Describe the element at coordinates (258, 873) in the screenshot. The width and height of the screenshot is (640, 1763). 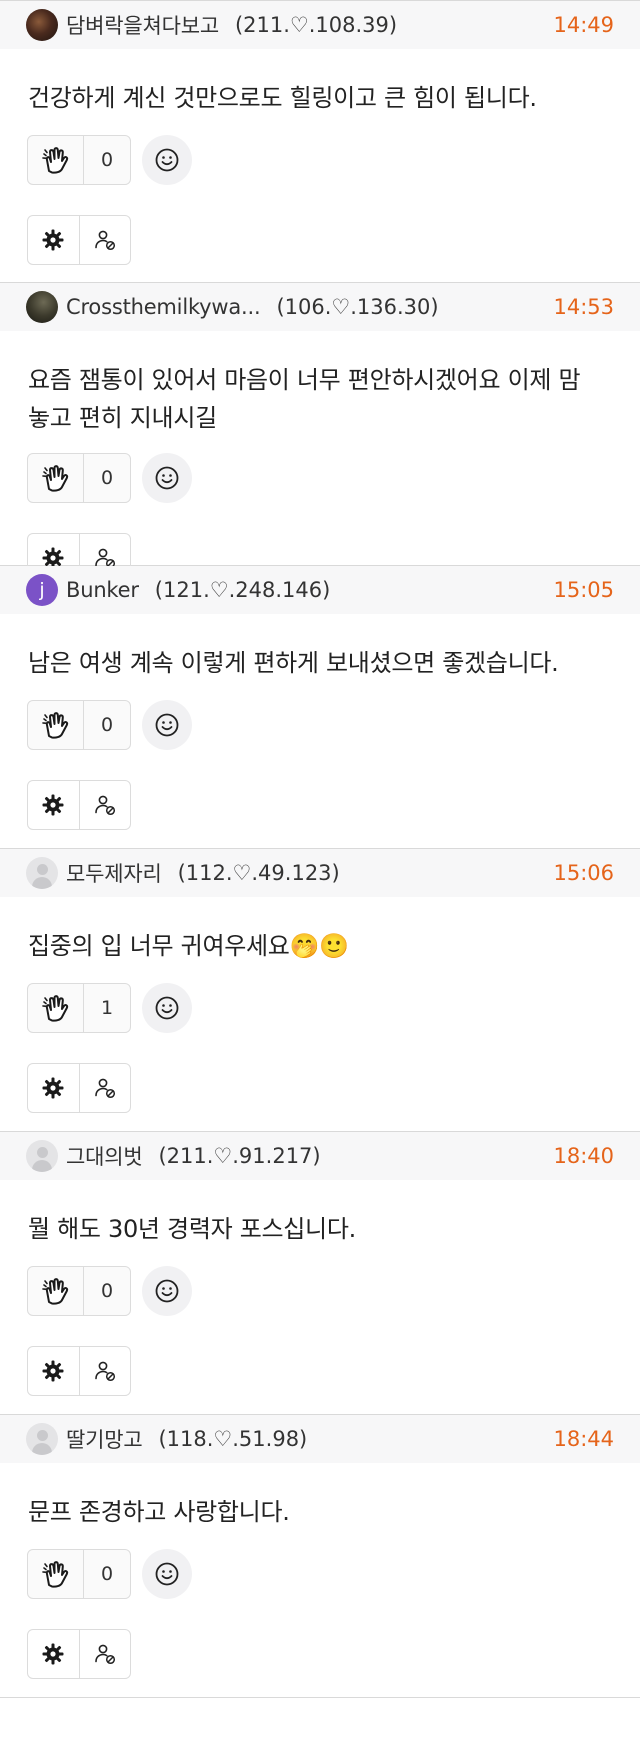
I see `ip-address: (112.♡.49.123)` at that location.